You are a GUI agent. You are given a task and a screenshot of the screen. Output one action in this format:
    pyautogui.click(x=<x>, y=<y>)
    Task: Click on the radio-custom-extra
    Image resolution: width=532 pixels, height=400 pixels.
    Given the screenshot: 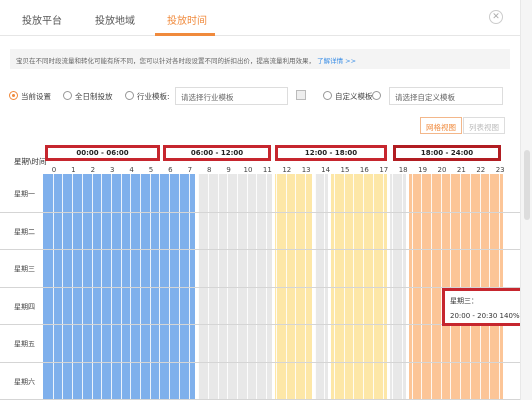 What is the action you would take?
    pyautogui.click(x=376, y=95)
    